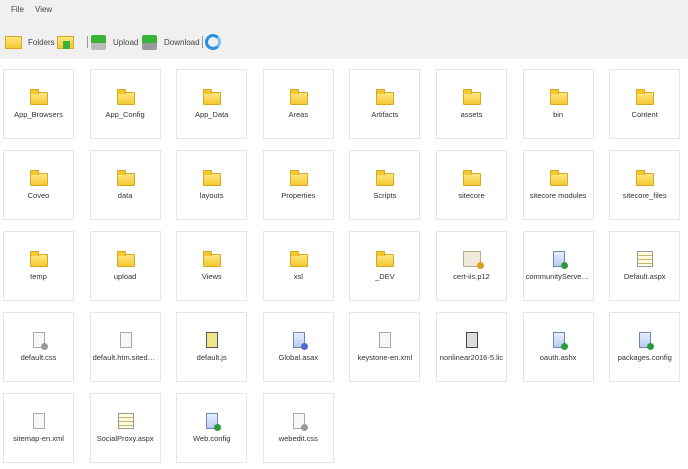 The width and height of the screenshot is (688, 469). What do you see at coordinates (558, 195) in the screenshot?
I see `item-name: sitecore modules` at bounding box center [558, 195].